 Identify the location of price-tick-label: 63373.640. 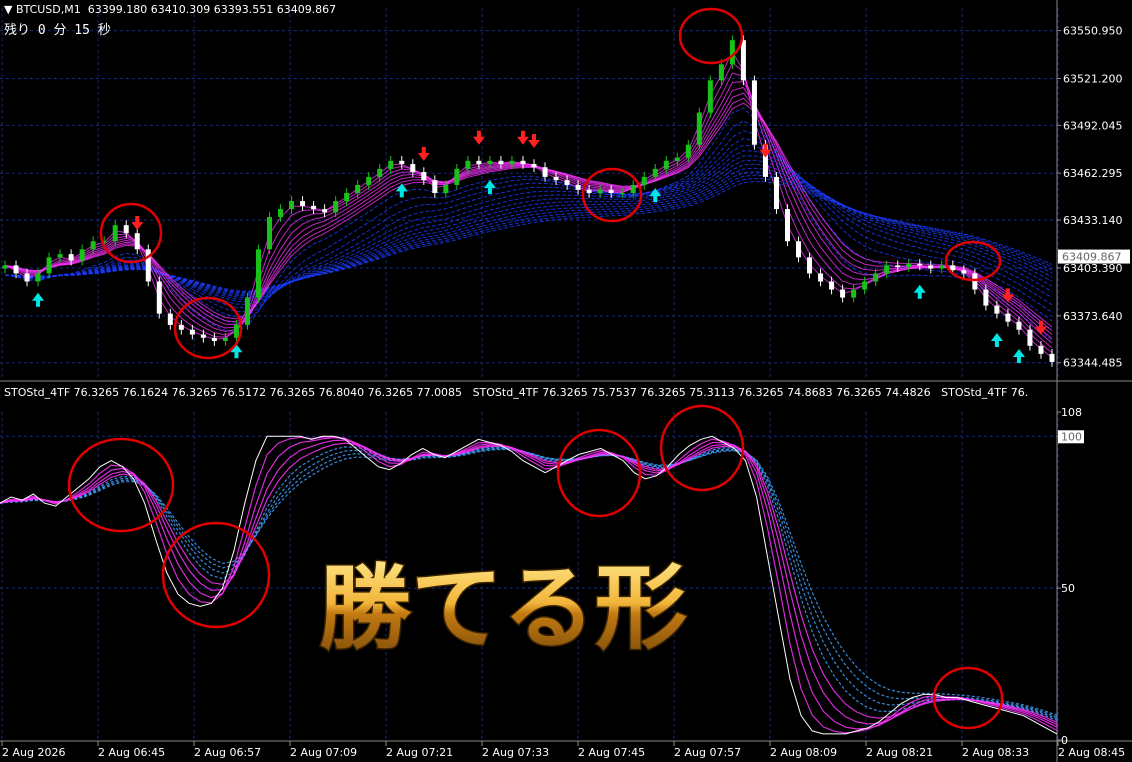
(1093, 316).